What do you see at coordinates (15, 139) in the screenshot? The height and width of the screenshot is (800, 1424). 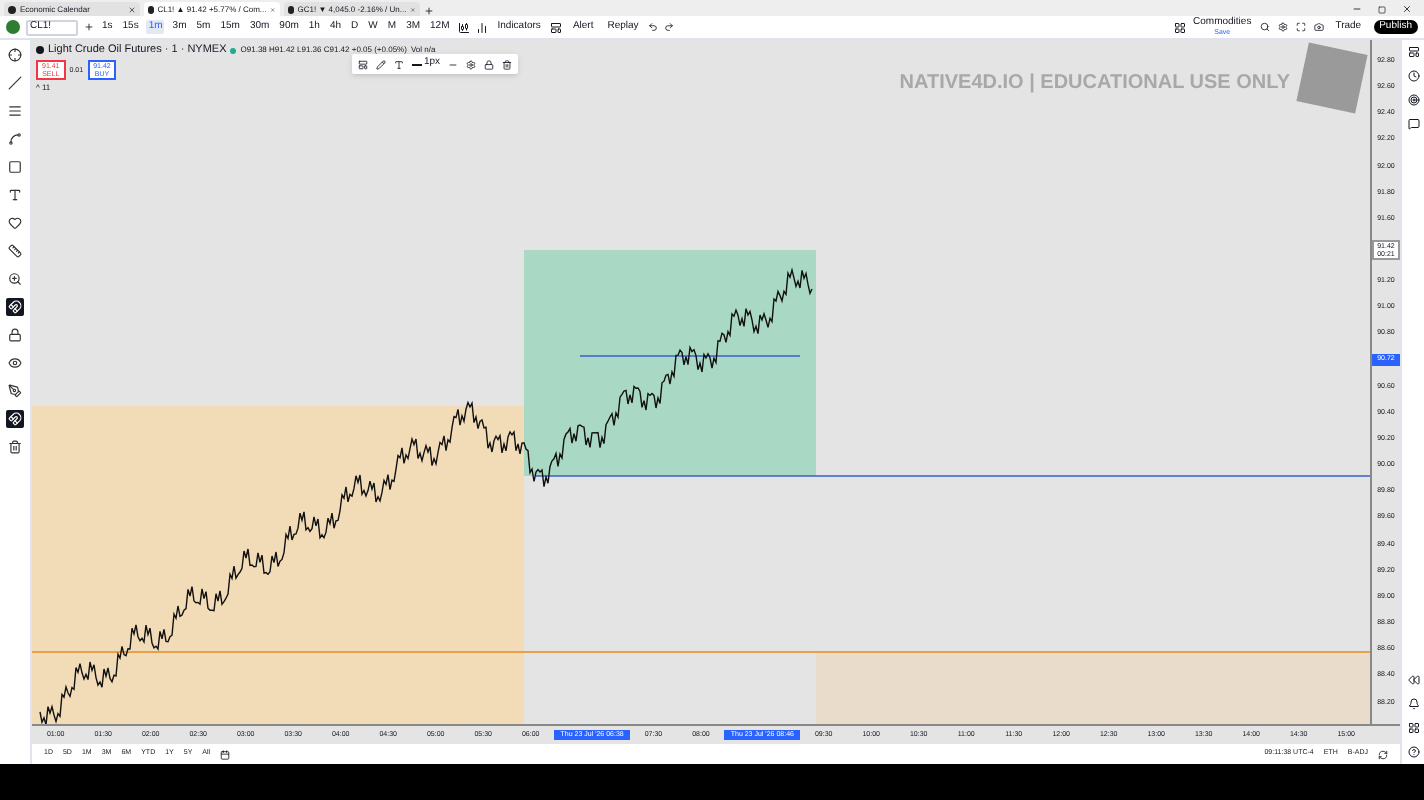 I see `curve-icon` at bounding box center [15, 139].